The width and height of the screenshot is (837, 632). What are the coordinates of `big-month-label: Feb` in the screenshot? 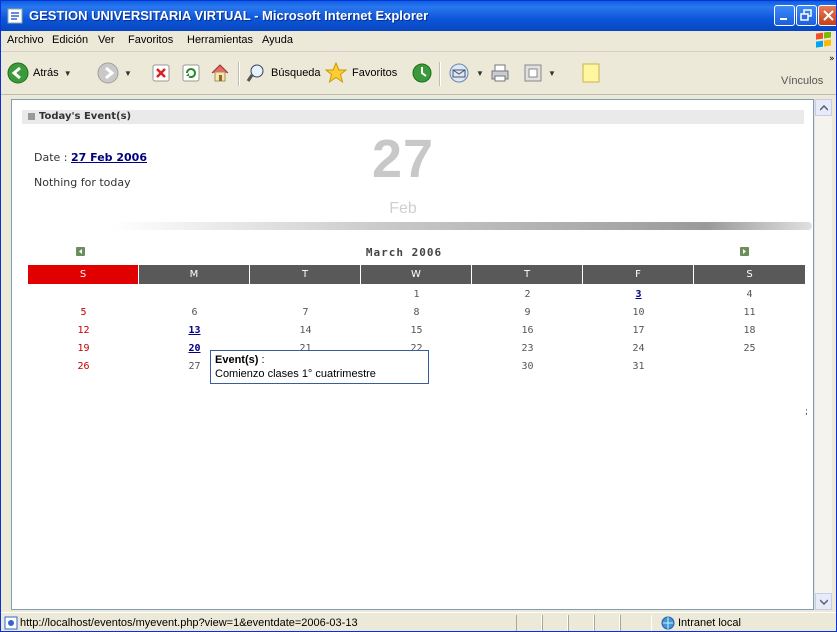 It's located at (403, 208).